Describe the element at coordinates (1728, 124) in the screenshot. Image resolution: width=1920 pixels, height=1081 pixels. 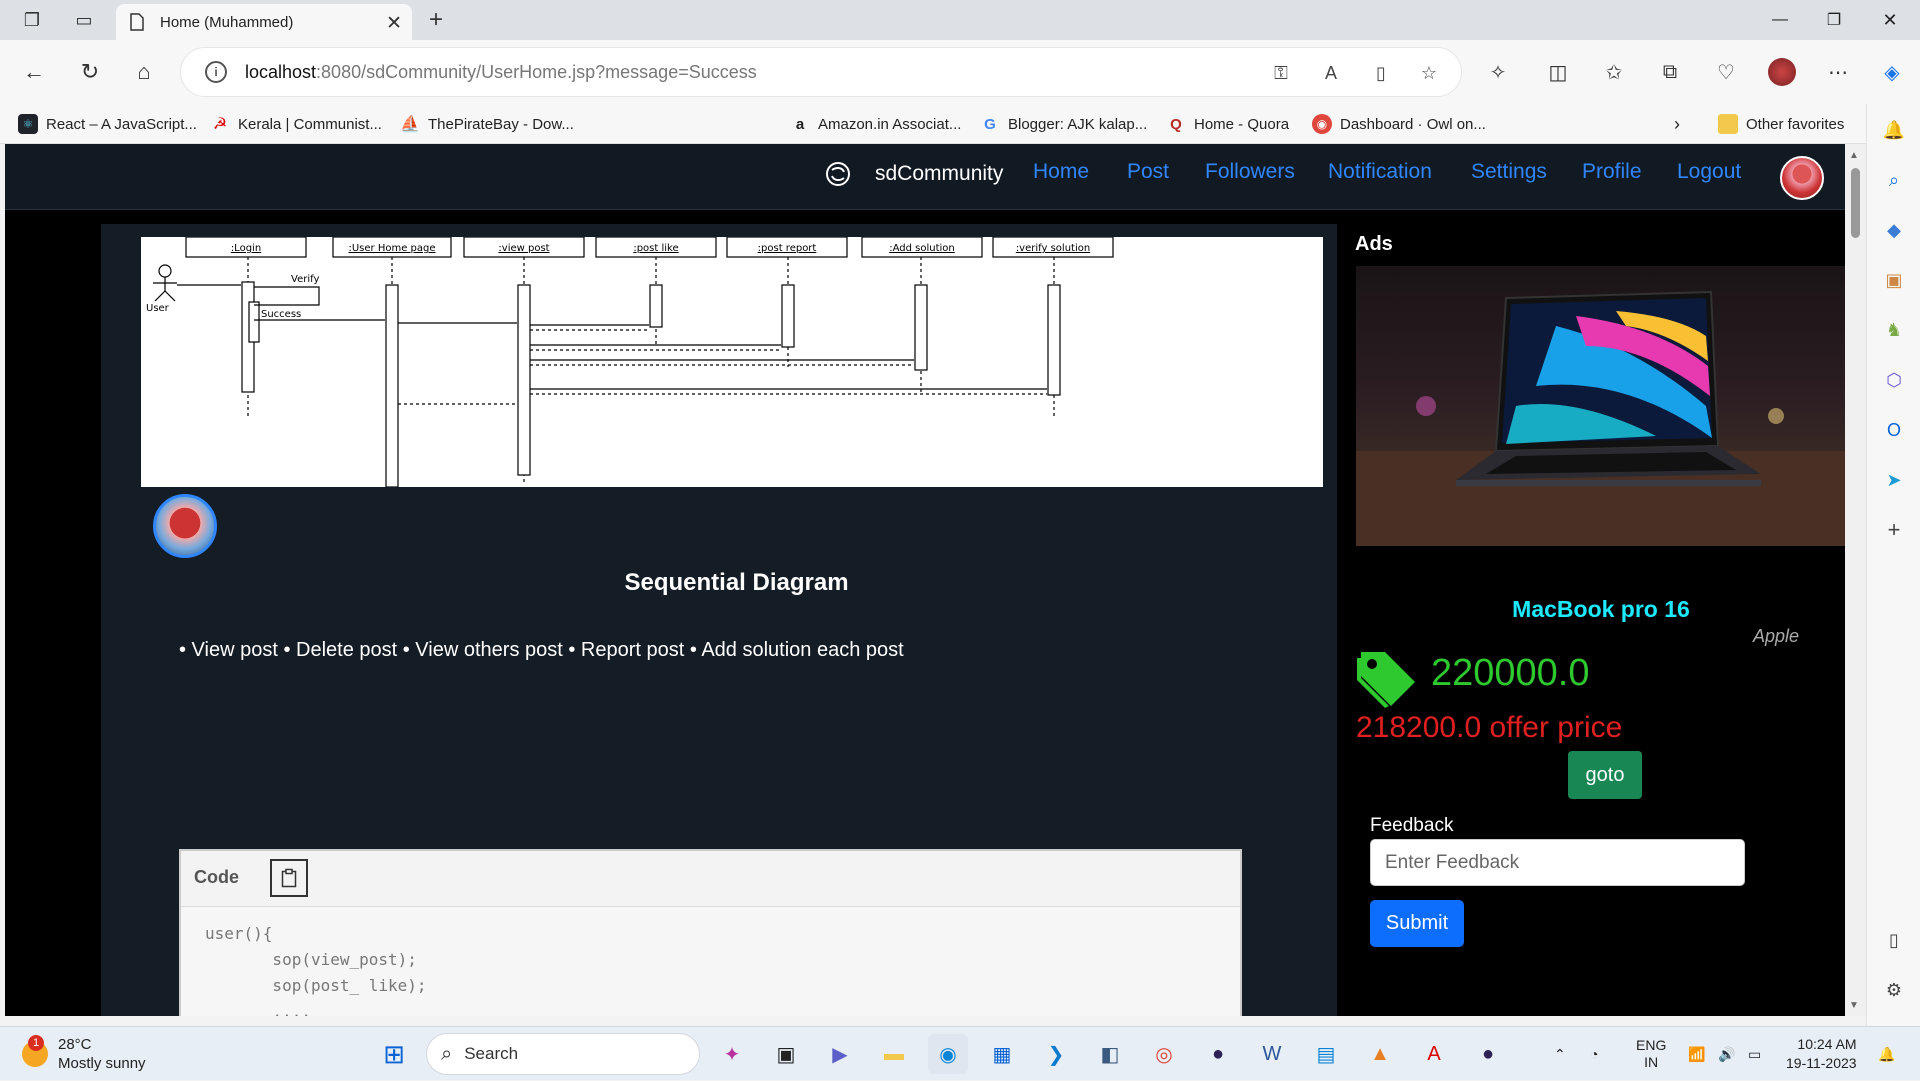
I see `folder-icon` at that location.